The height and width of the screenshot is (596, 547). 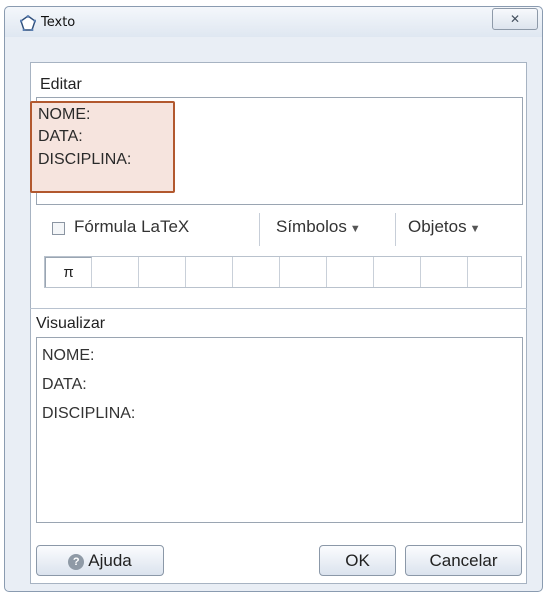 I want to click on section-divider, so click(x=278, y=308).